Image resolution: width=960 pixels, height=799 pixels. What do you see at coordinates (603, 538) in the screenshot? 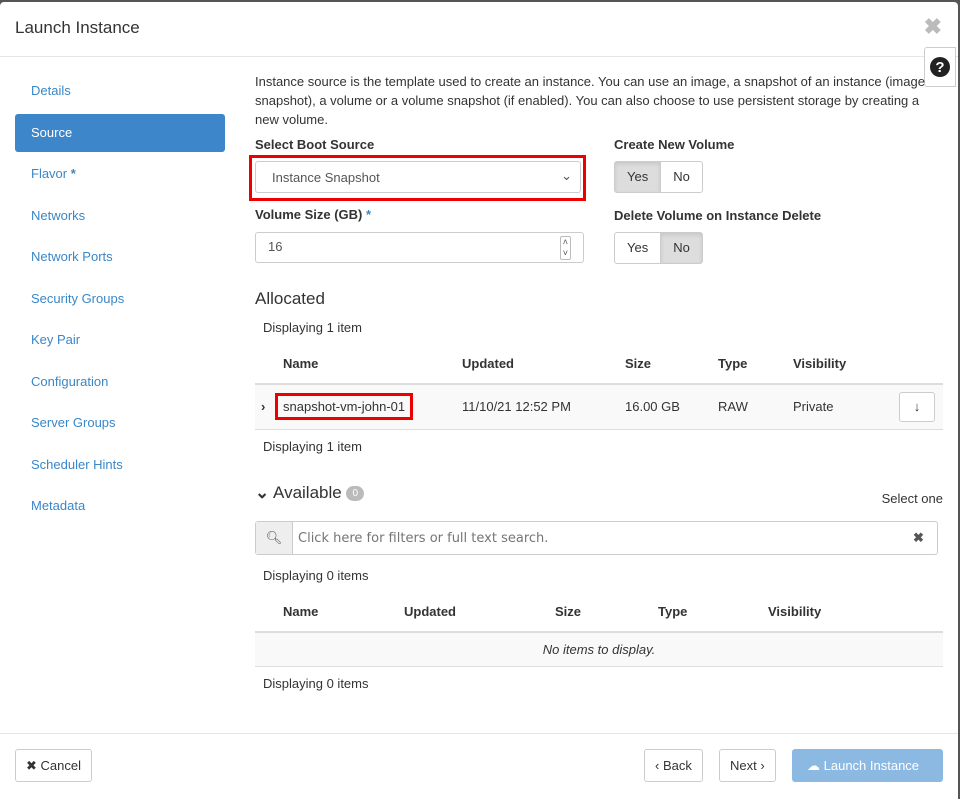
I see `search-input` at bounding box center [603, 538].